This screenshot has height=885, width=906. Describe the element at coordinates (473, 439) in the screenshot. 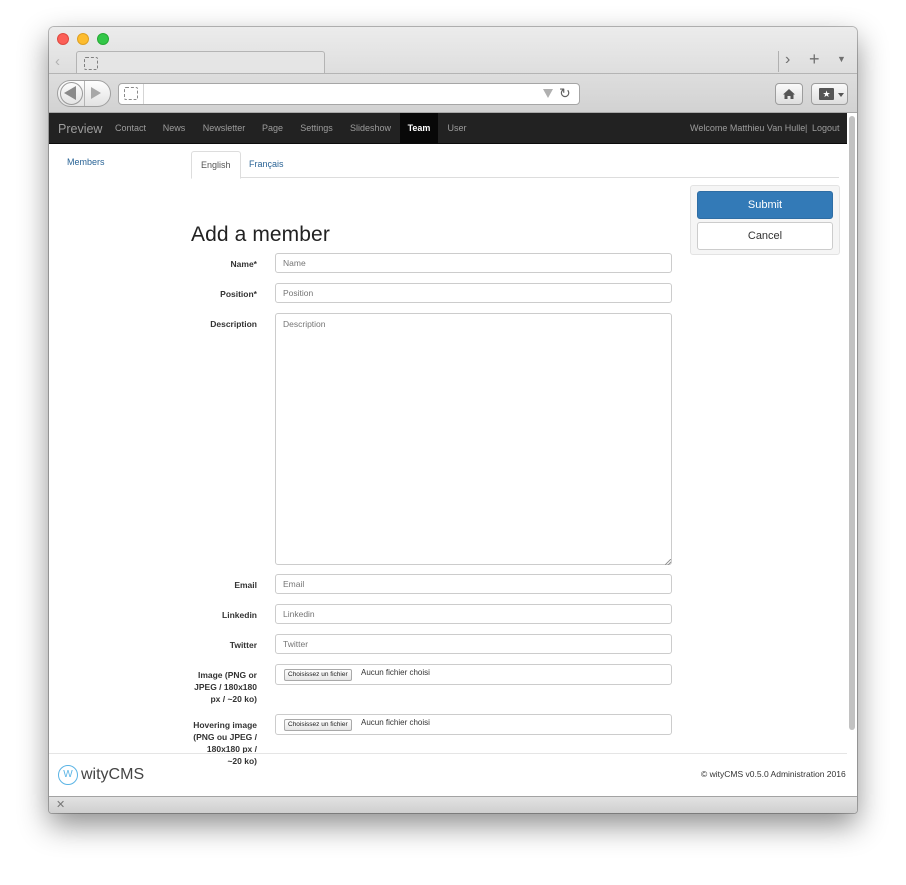

I see `description-textarea` at that location.